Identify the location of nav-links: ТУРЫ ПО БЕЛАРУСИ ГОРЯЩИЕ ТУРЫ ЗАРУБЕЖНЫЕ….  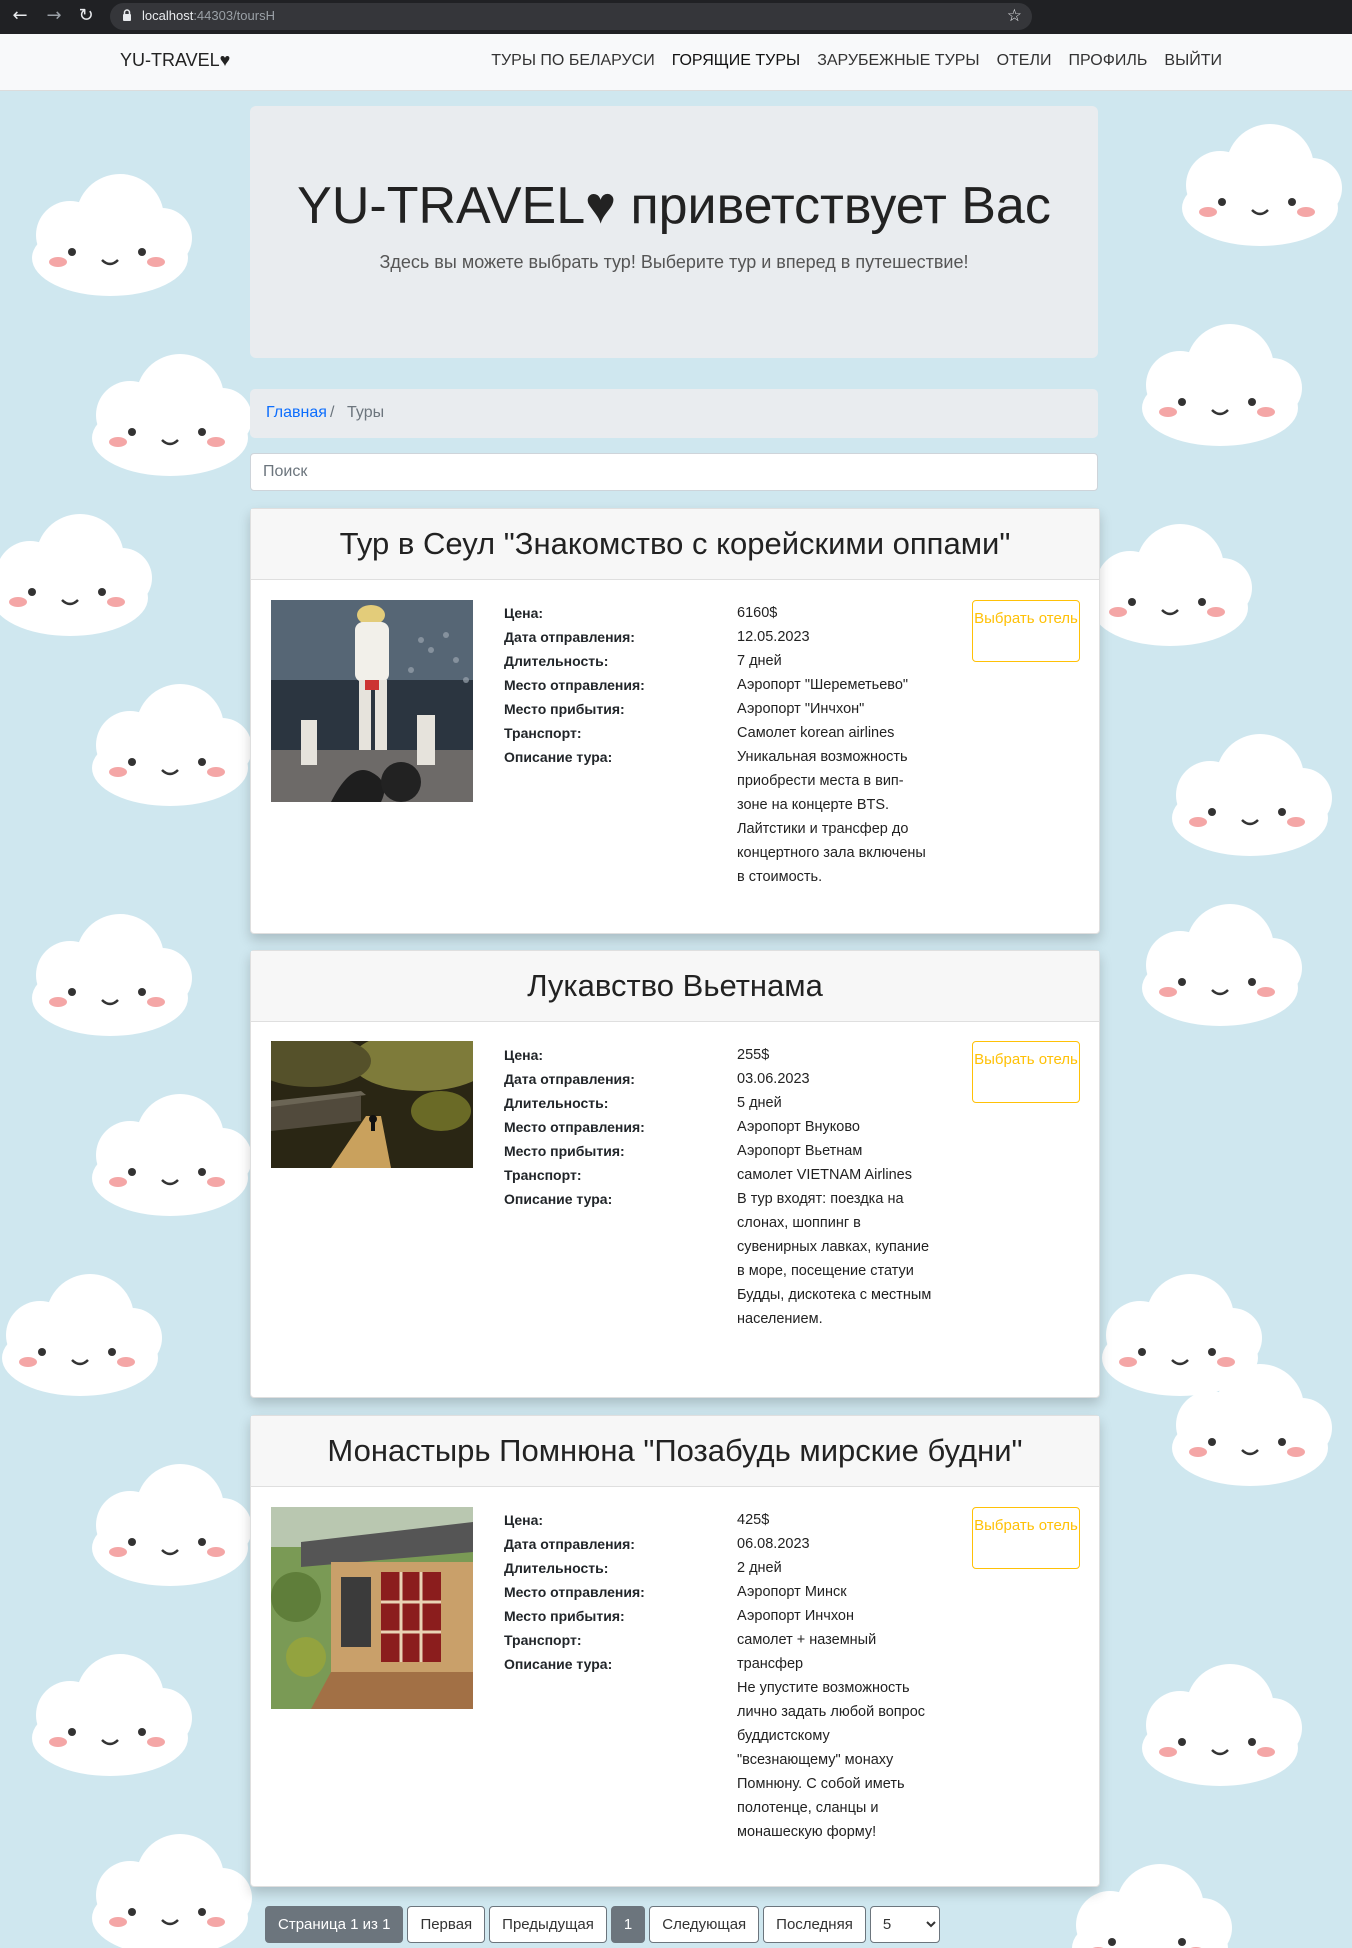
(856, 61).